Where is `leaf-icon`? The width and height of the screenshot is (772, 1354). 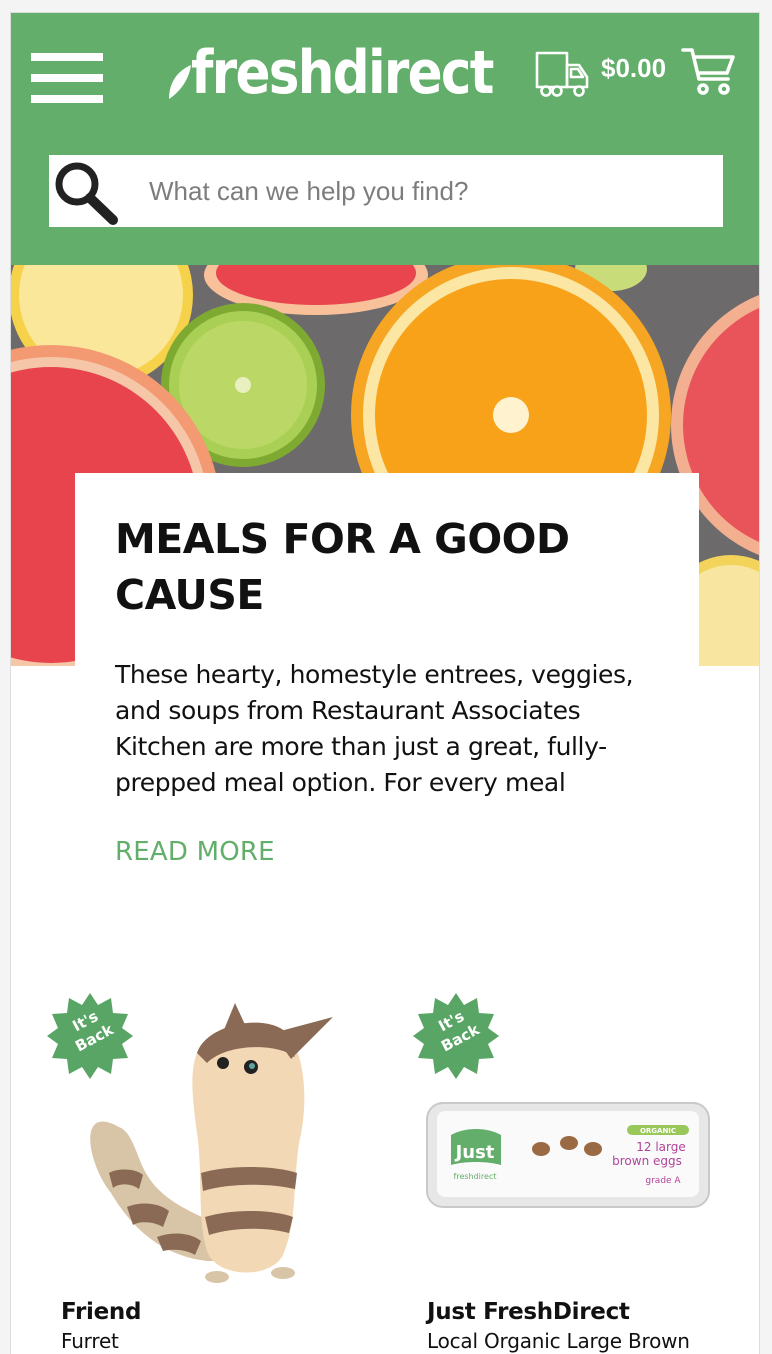
leaf-icon is located at coordinates (180, 82).